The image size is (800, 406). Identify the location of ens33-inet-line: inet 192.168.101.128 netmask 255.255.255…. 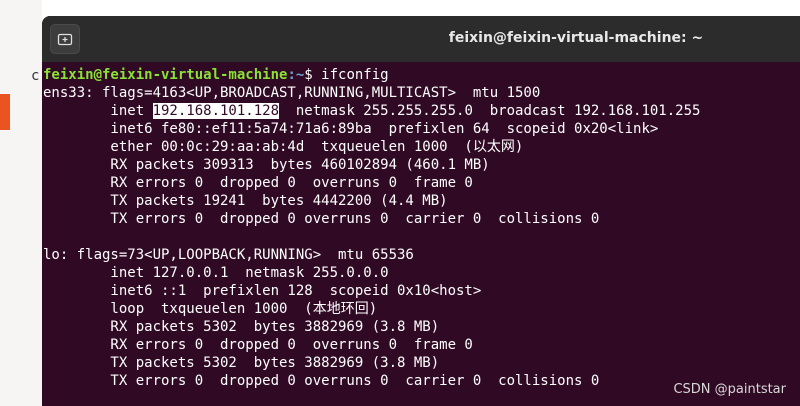
(371, 111).